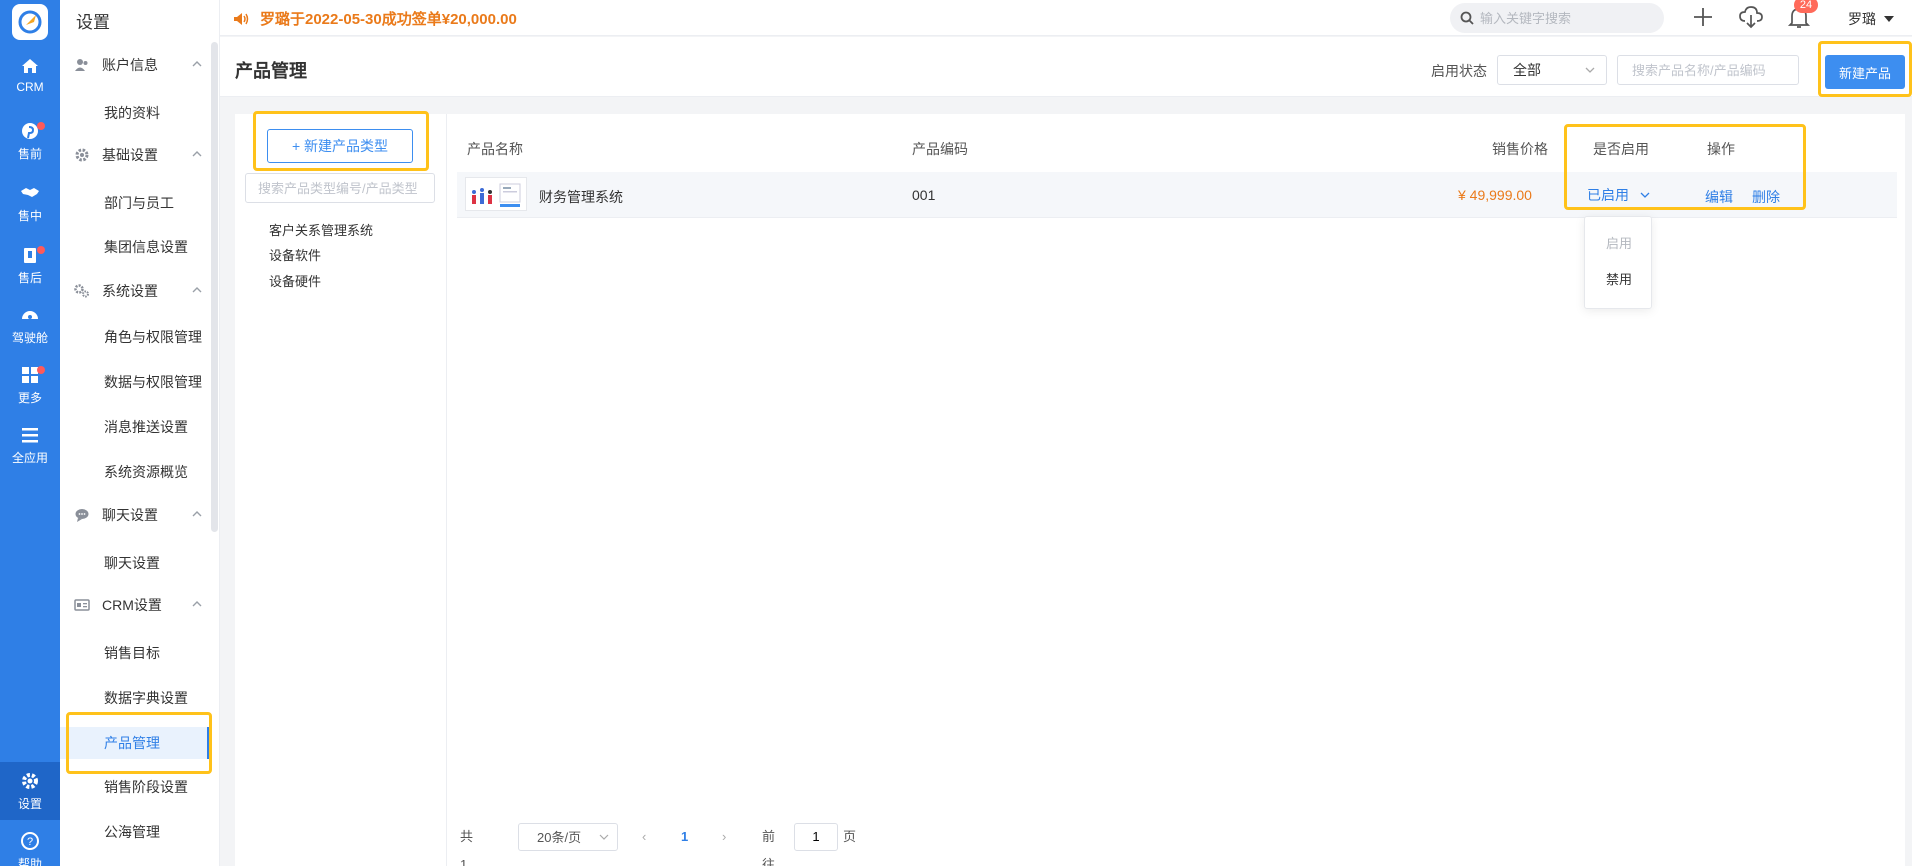 This screenshot has width=1912, height=866. What do you see at coordinates (1619, 278) in the screenshot?
I see `status-option-disable: 禁用` at bounding box center [1619, 278].